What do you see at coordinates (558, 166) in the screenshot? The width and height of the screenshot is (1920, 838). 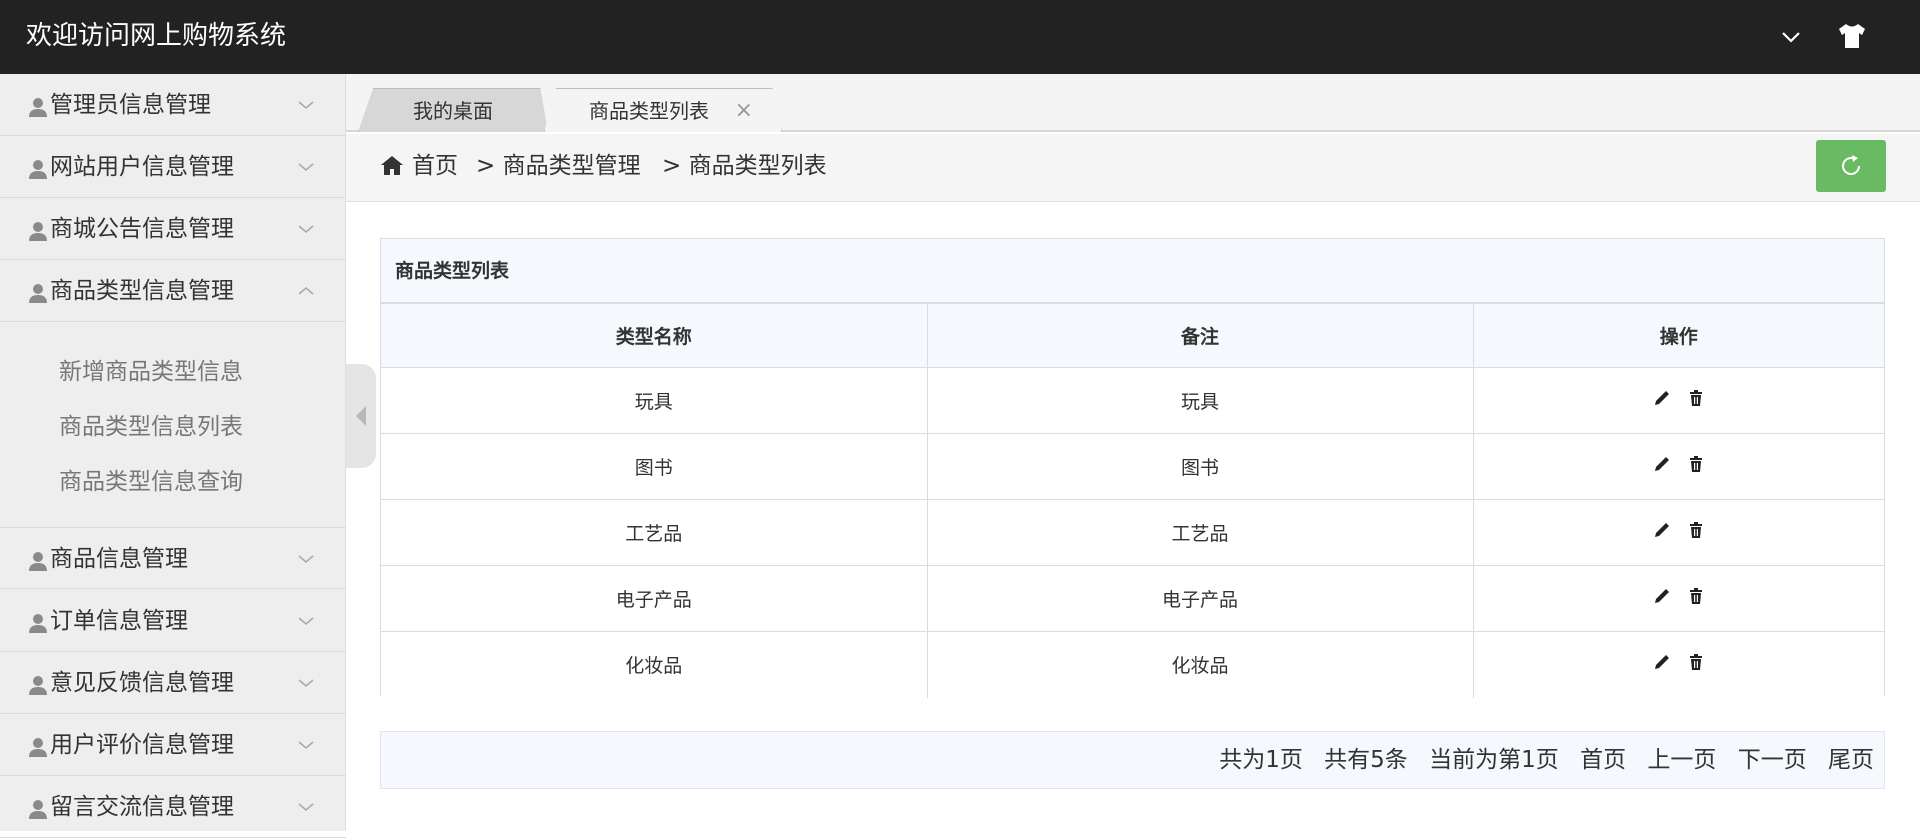 I see `breadcrumb-level1: > 商品类型管理` at bounding box center [558, 166].